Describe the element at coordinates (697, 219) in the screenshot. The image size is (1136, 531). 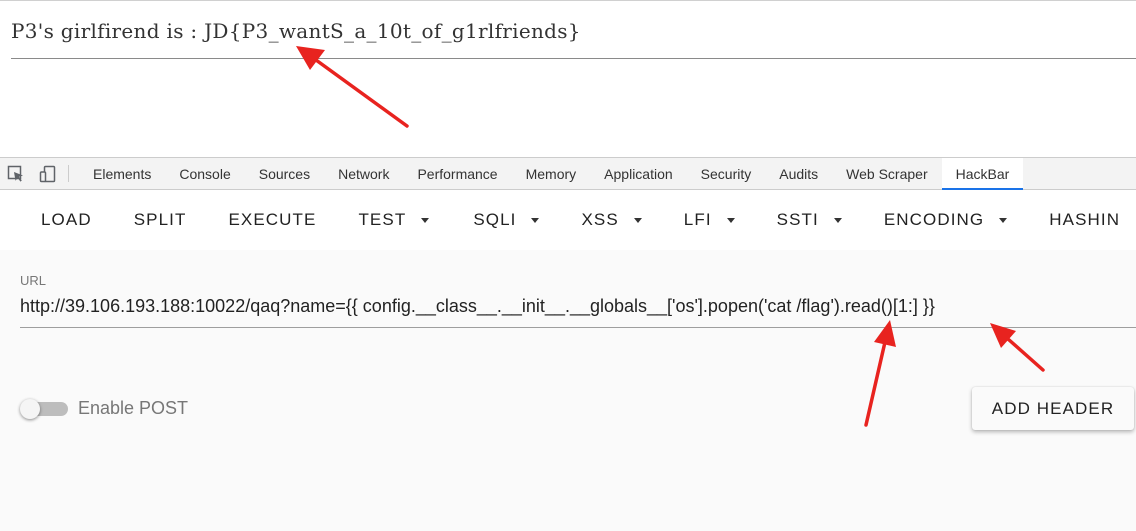
I see `lfi-label: LFI` at that location.